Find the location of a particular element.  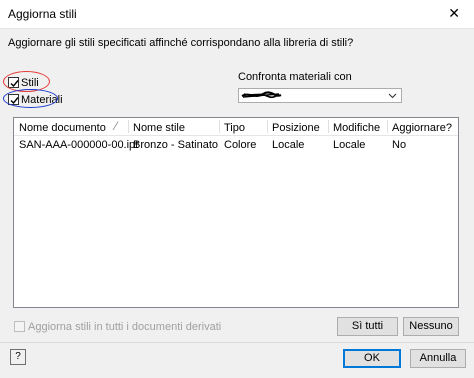

window-title: Aggiorna stili is located at coordinates (42, 14).